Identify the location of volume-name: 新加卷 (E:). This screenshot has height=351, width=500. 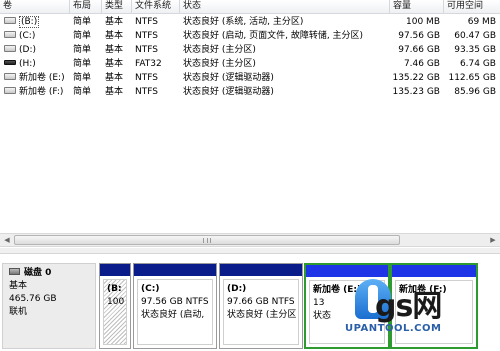
(35, 78).